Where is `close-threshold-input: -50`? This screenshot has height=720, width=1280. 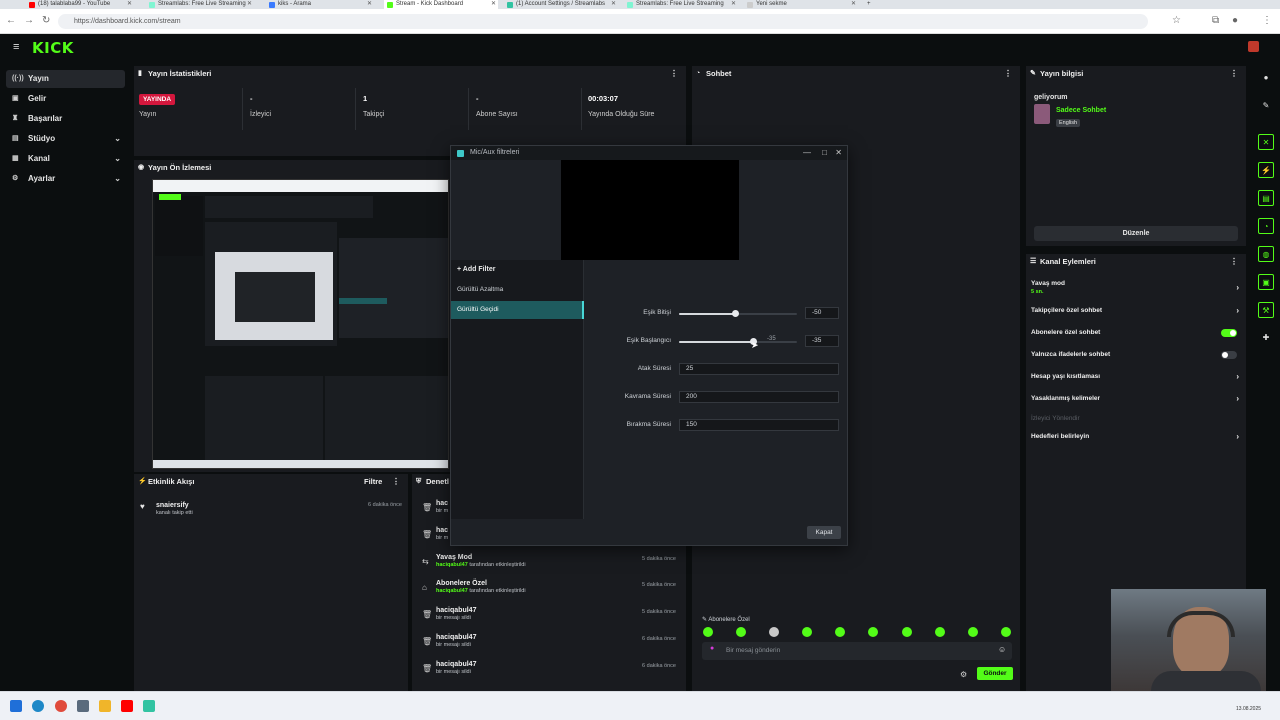 close-threshold-input: -50 is located at coordinates (822, 313).